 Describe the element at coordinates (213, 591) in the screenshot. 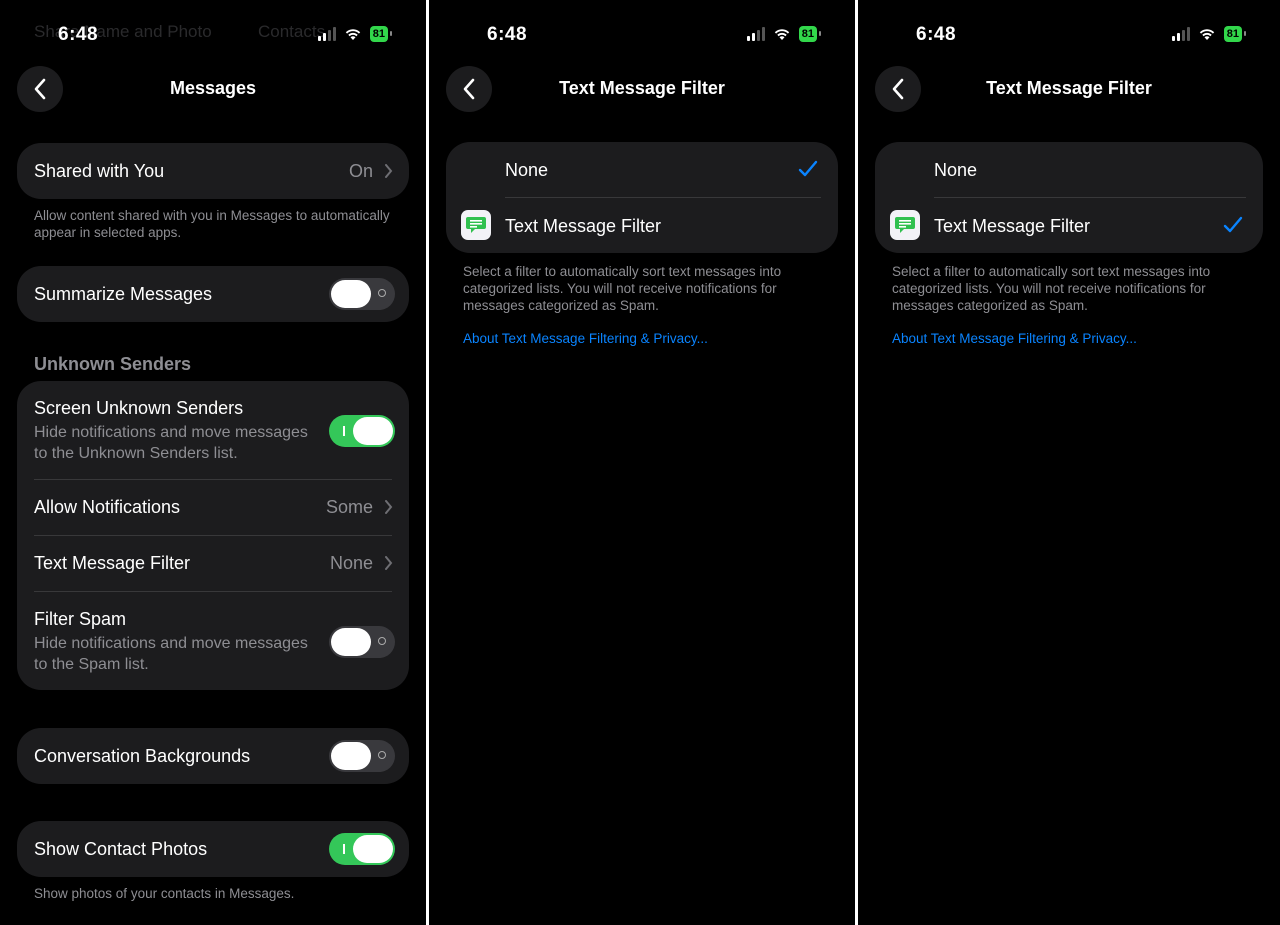

I see `divider` at that location.